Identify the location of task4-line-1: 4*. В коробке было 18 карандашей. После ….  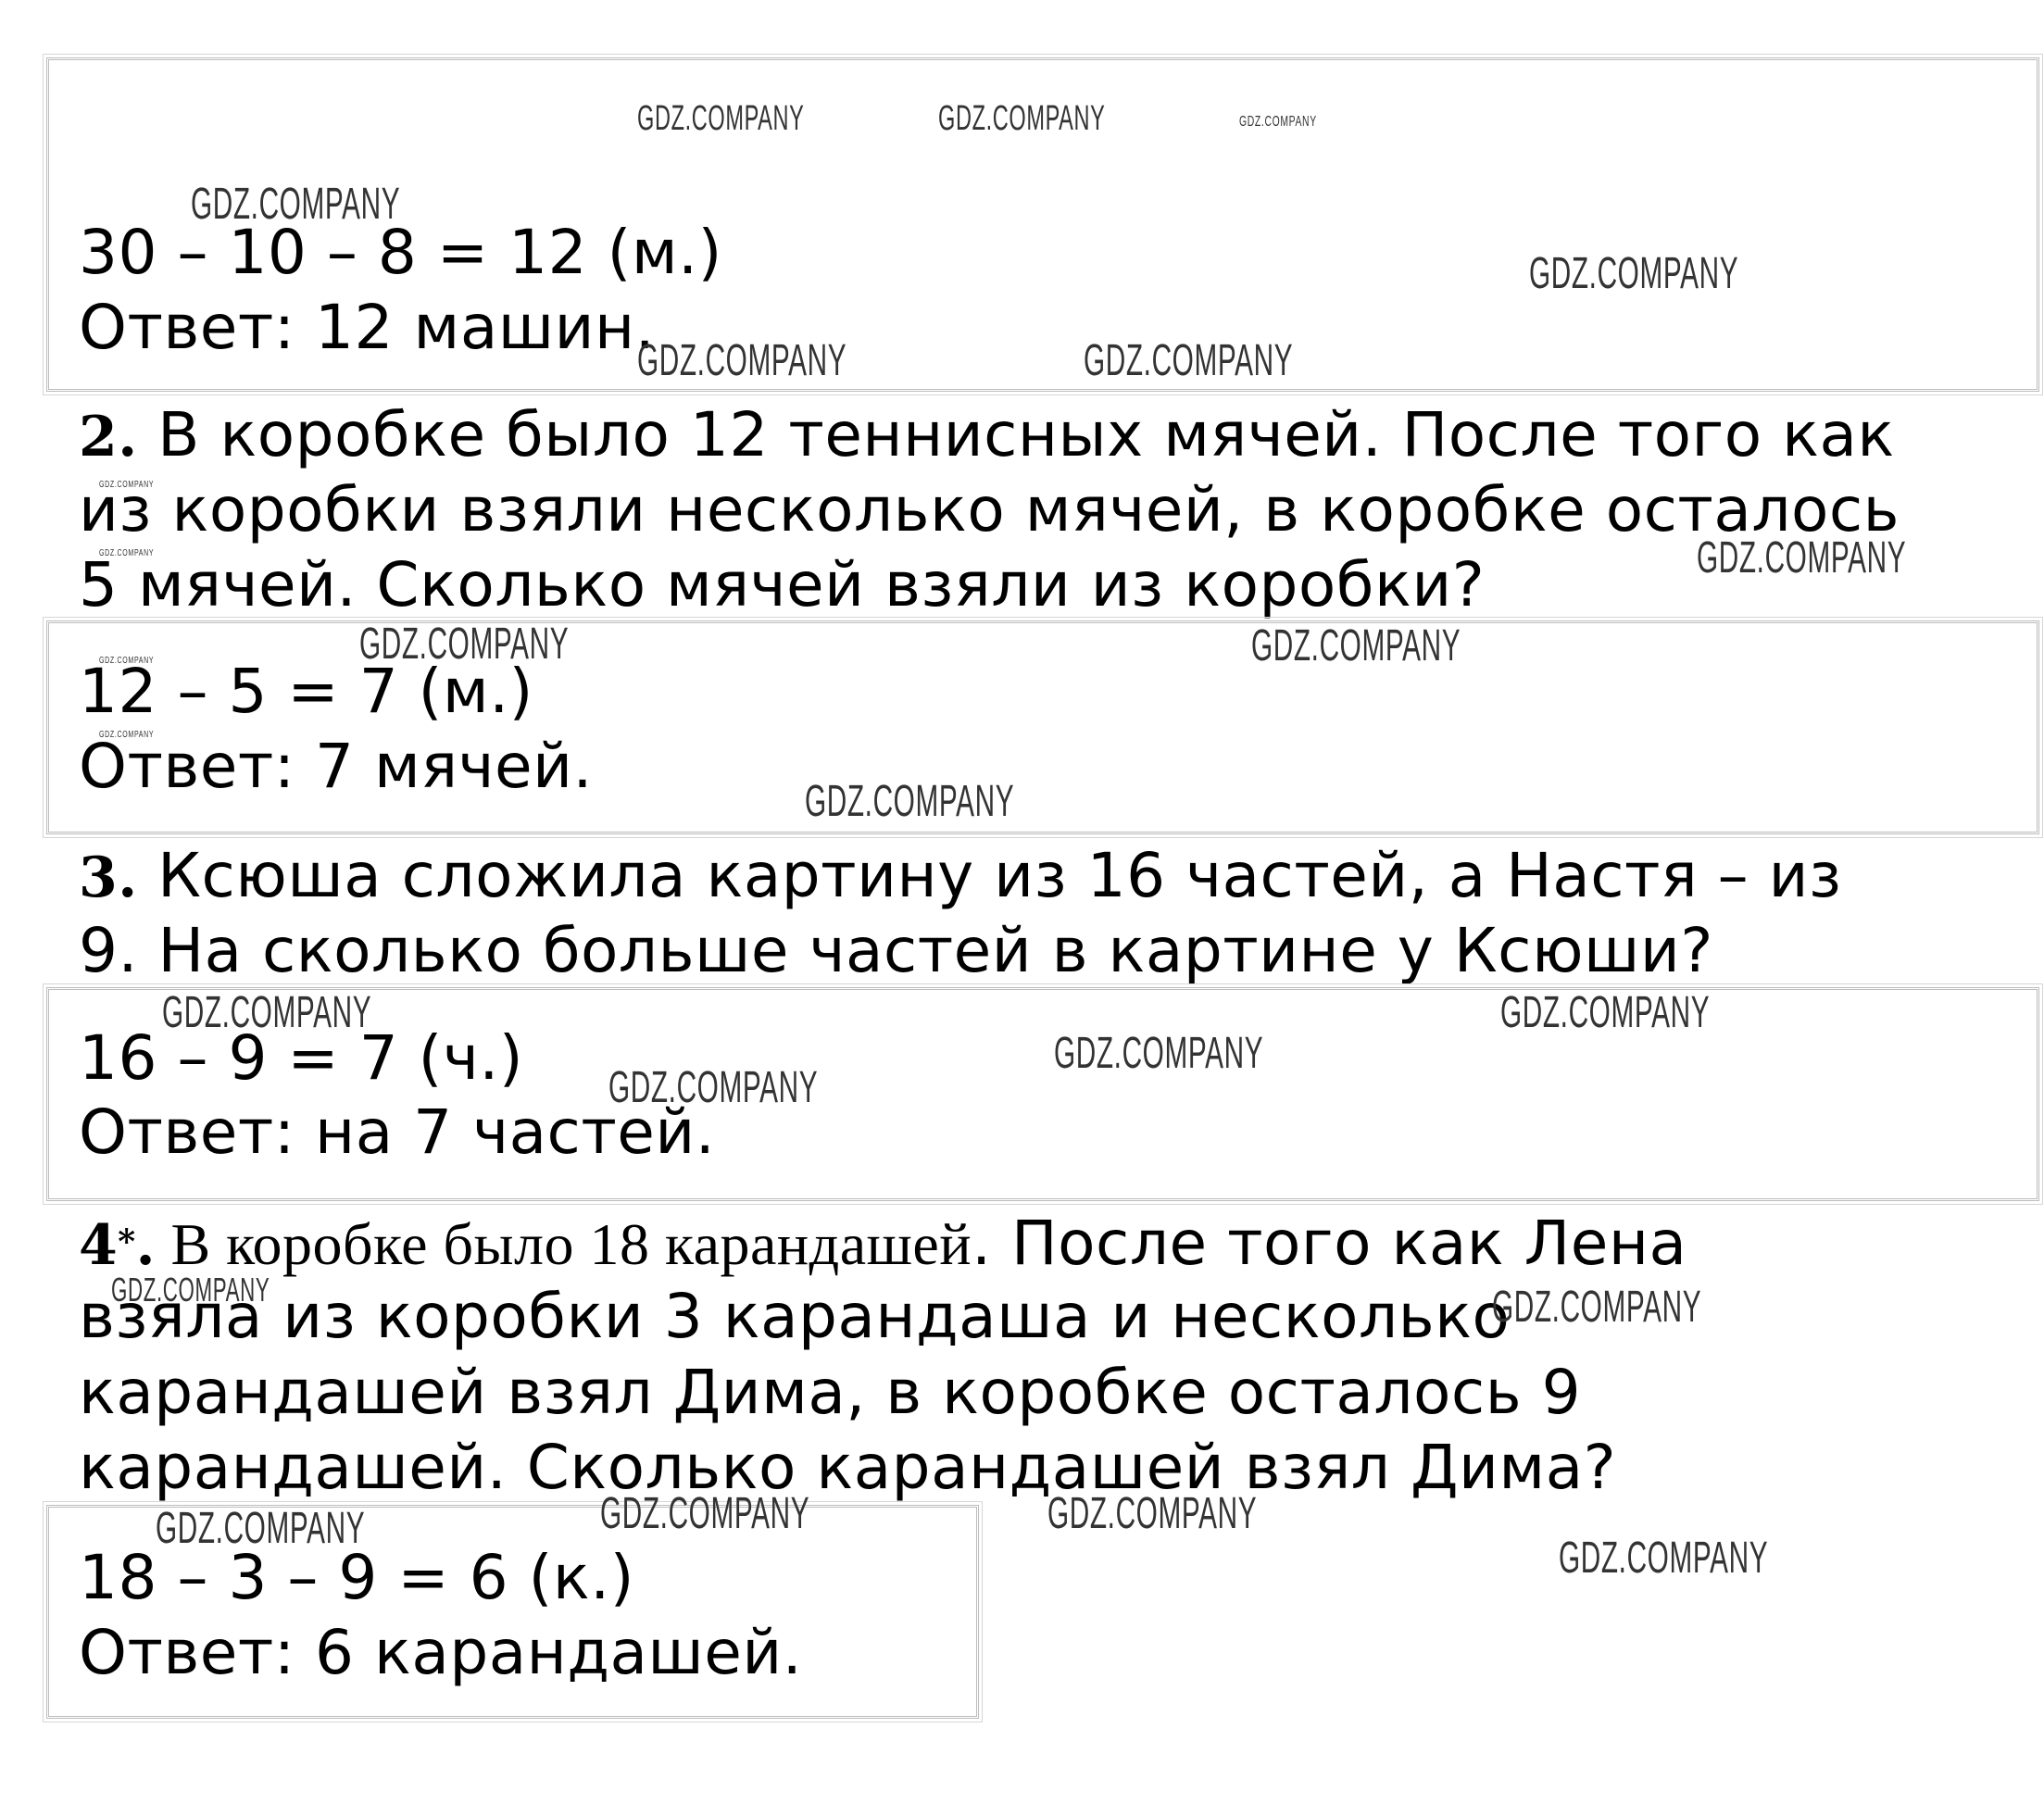
(883, 1244).